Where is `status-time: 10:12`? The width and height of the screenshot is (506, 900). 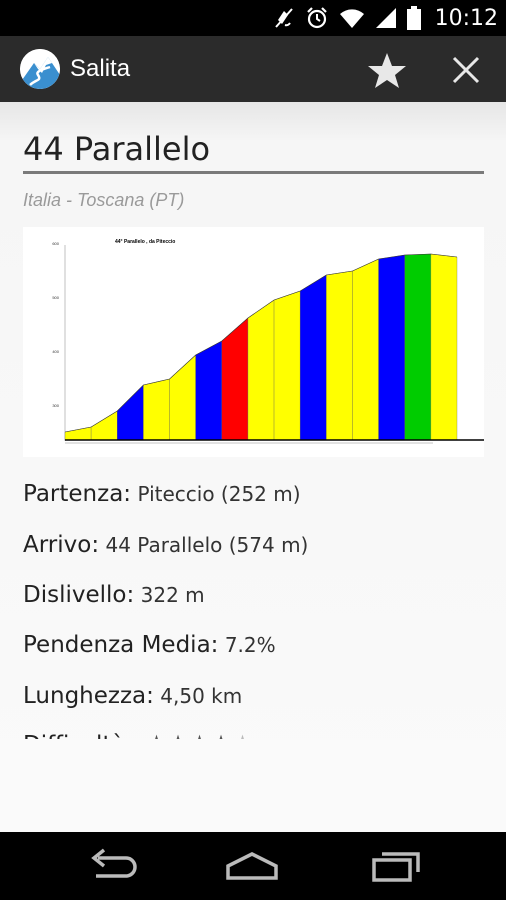 status-time: 10:12 is located at coordinates (466, 18).